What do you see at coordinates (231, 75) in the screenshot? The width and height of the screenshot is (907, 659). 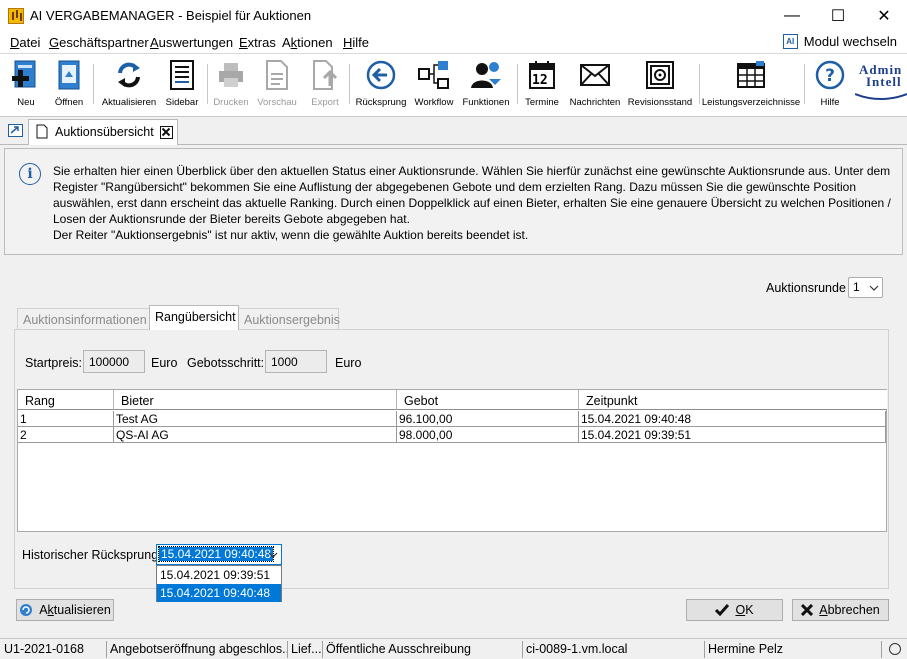 I see `printer-icon` at bounding box center [231, 75].